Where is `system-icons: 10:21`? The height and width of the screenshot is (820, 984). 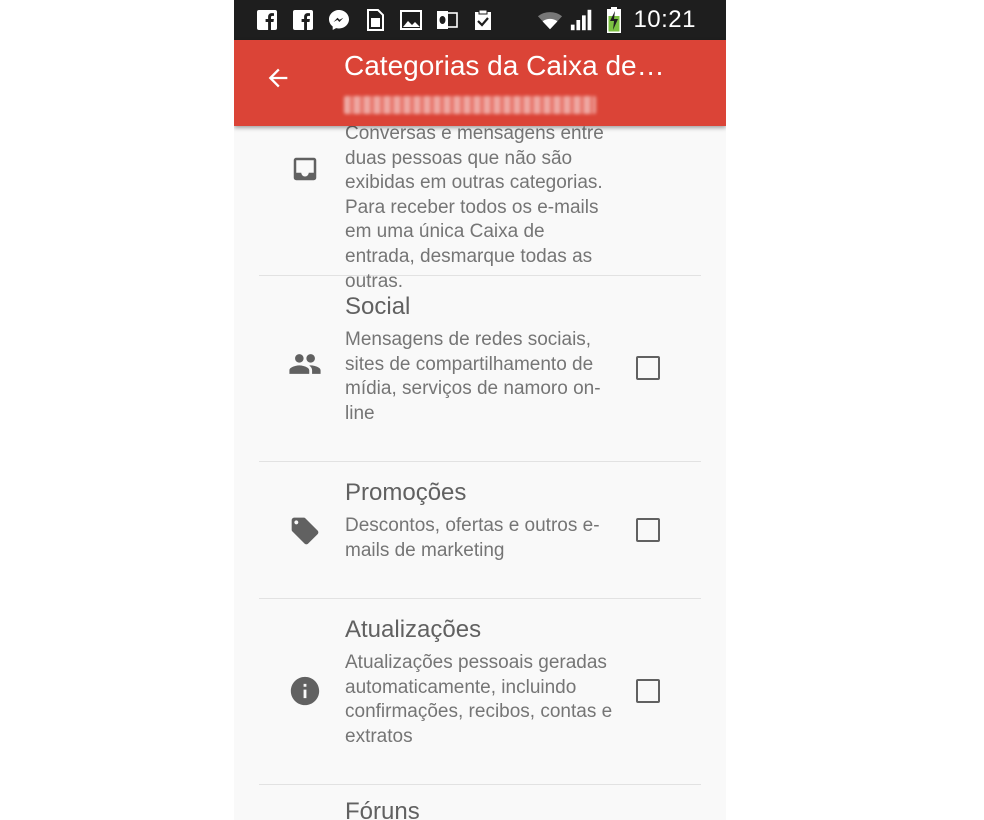
system-icons: 10:21 is located at coordinates (616, 20).